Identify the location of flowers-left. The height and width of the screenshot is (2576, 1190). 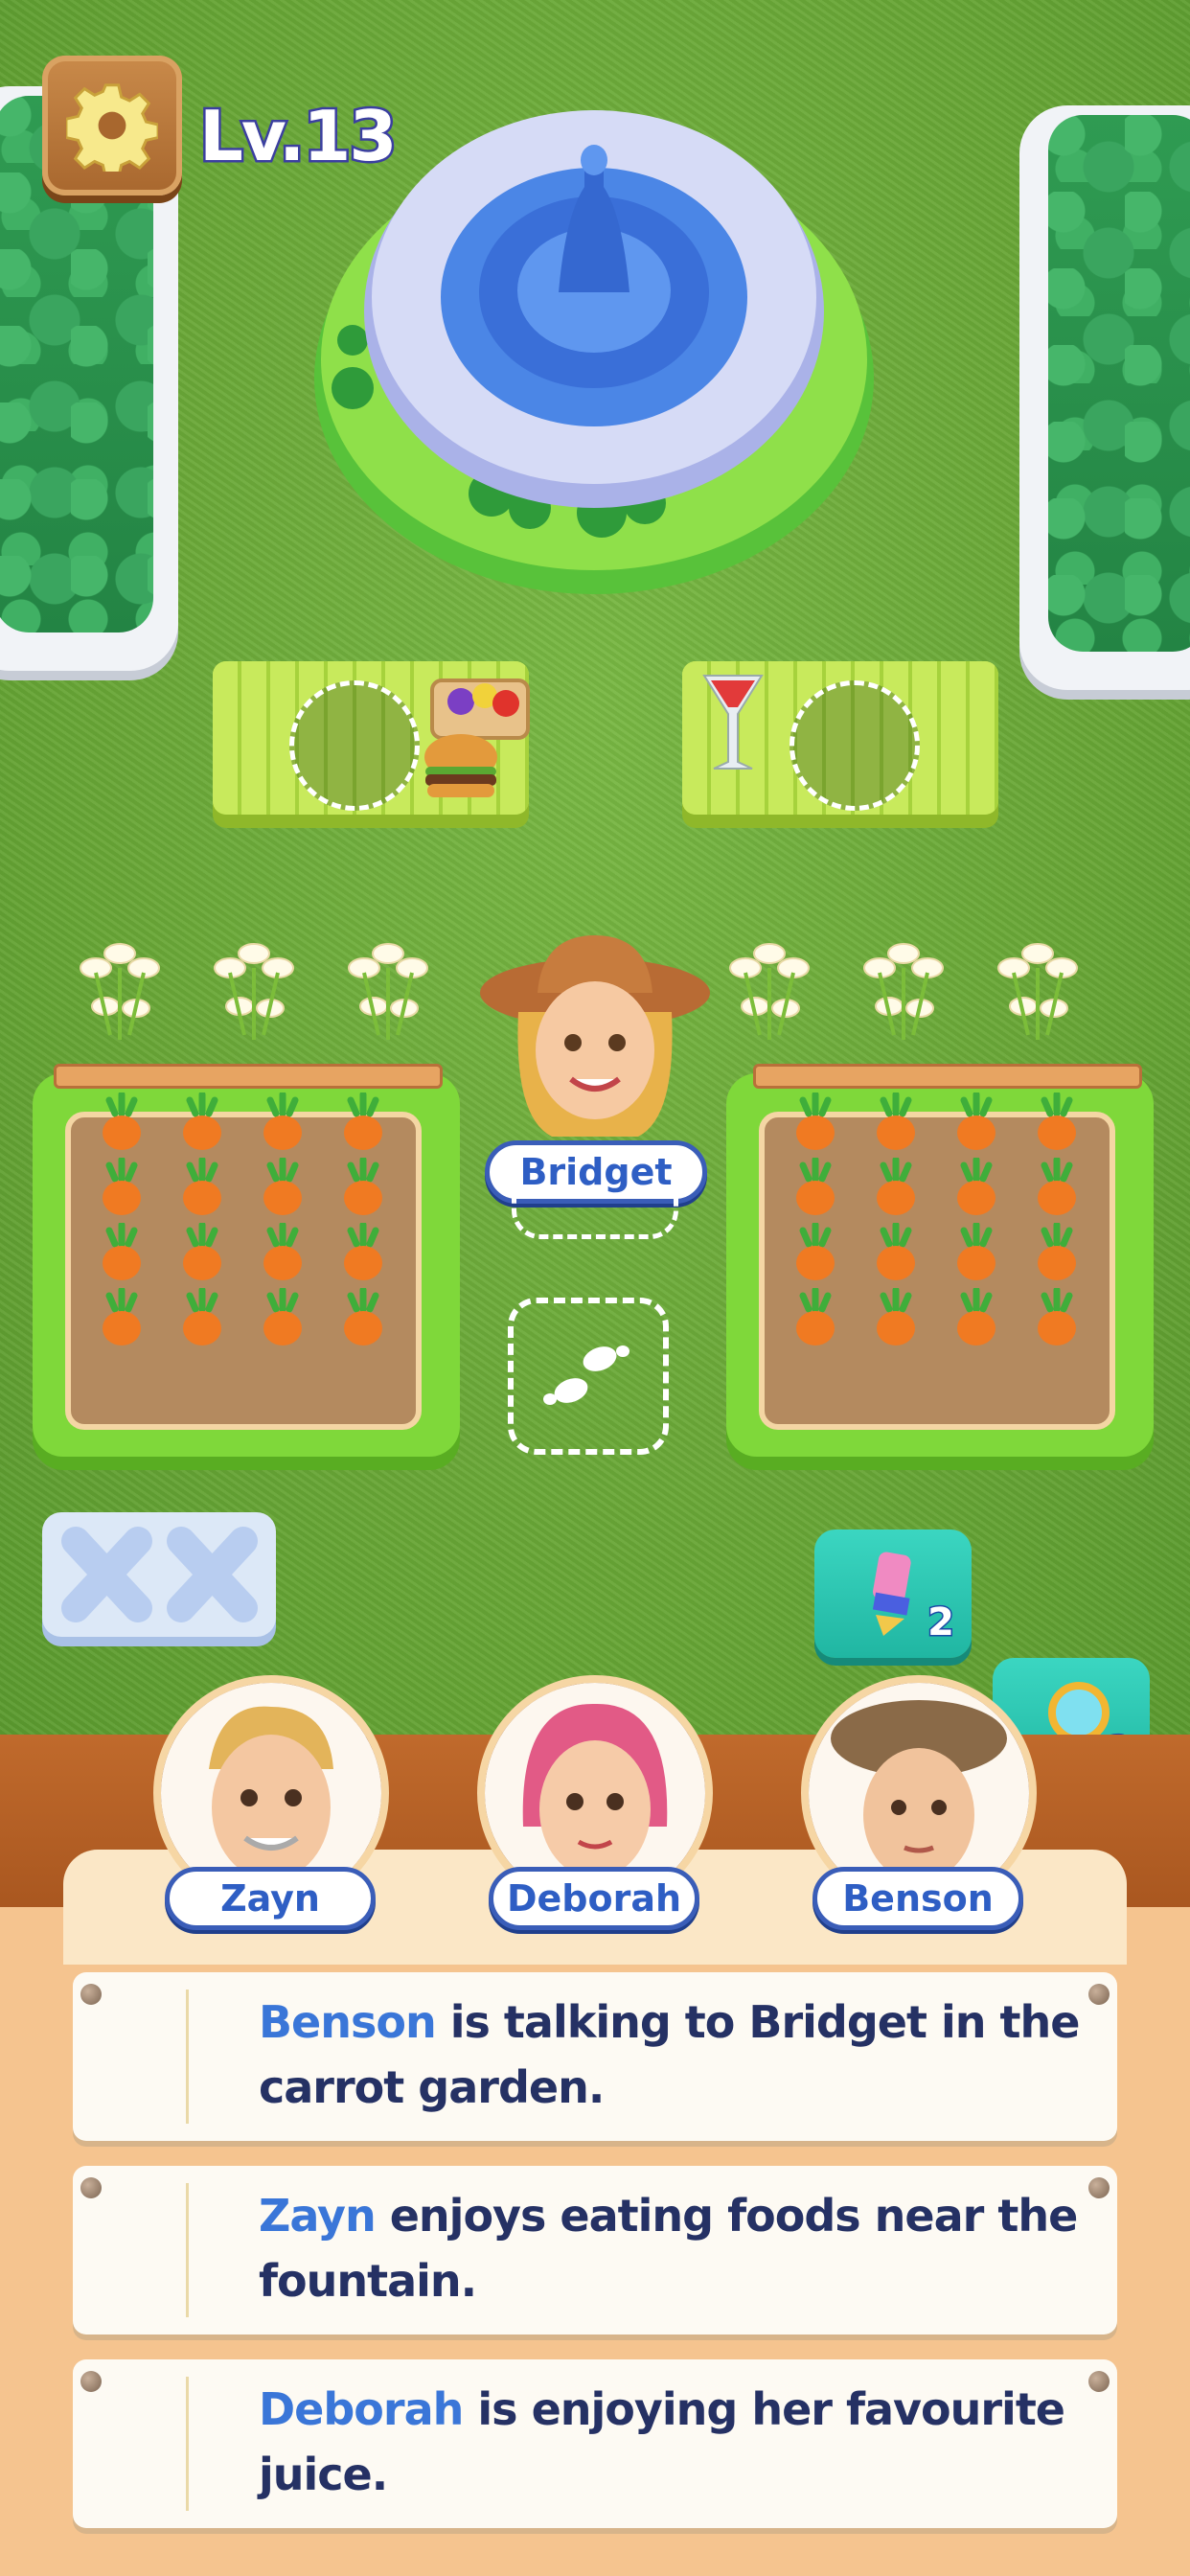
(268, 987).